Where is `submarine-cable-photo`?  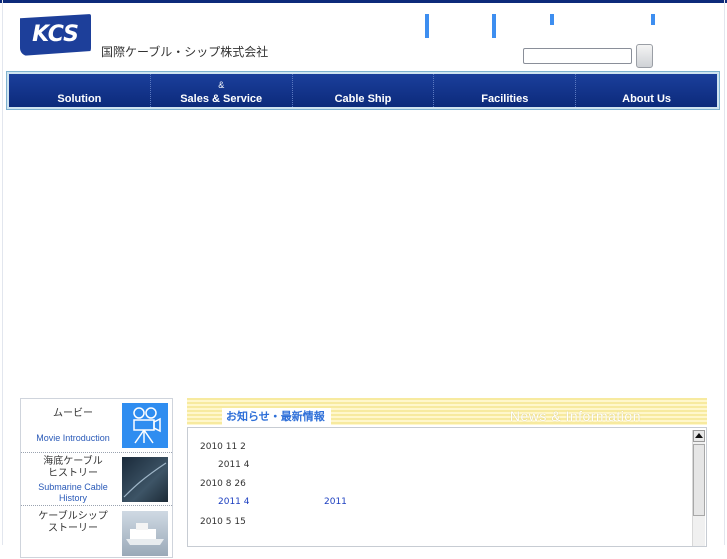
submarine-cable-photo is located at coordinates (145, 479).